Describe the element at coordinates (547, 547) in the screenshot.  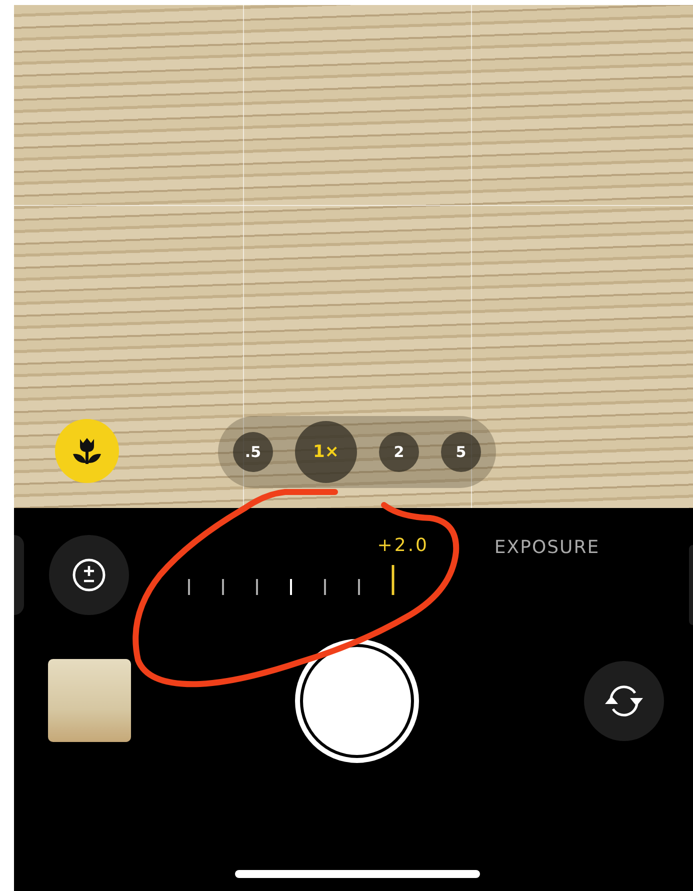
I see `exposure-label: EXPOSURE` at that location.